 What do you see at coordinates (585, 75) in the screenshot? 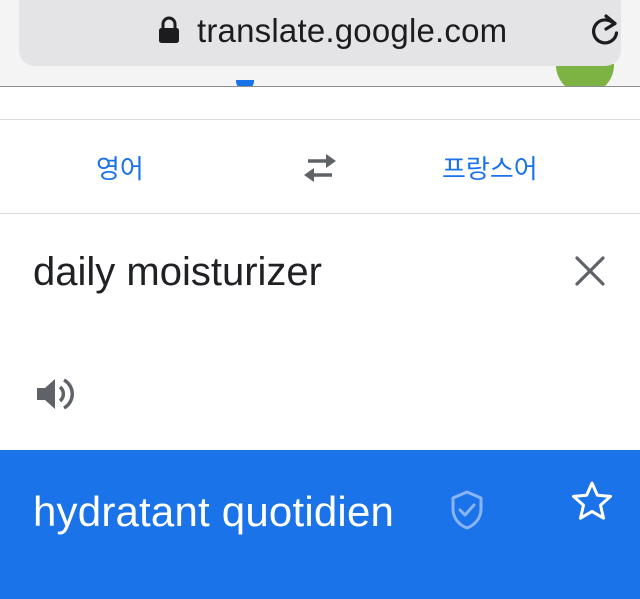
I see `account-avatar` at bounding box center [585, 75].